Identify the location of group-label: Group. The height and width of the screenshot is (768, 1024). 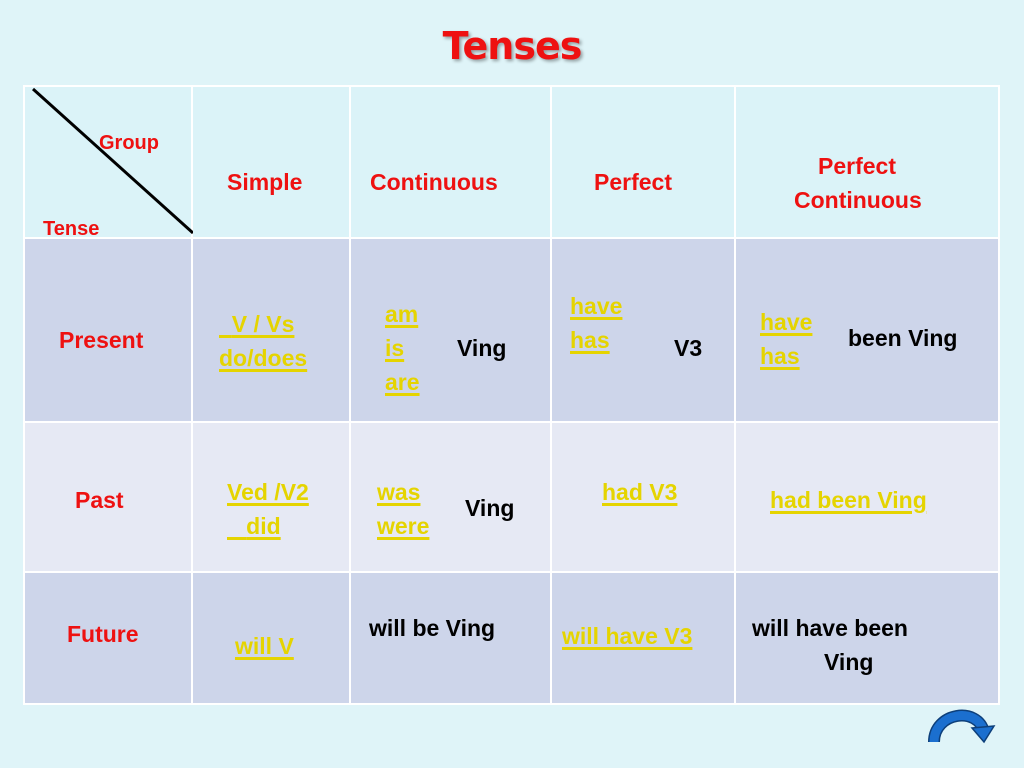
(129, 143).